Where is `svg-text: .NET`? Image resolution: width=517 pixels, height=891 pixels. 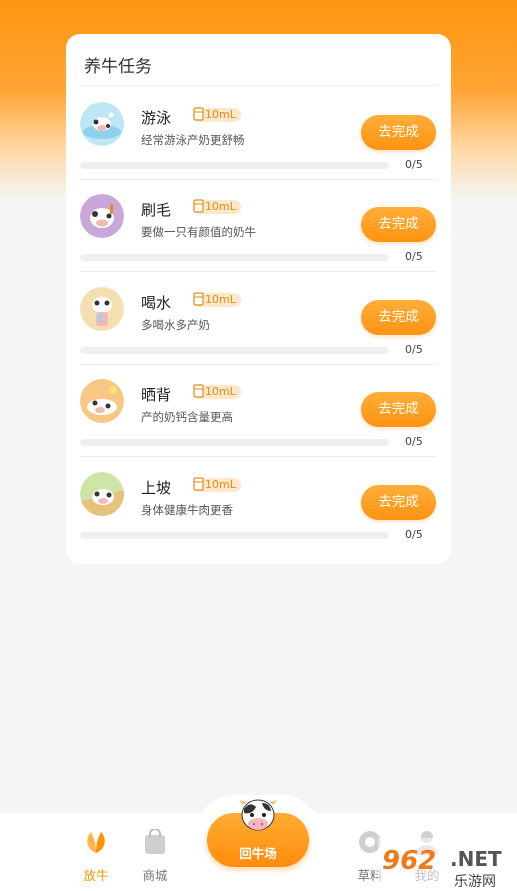 svg-text: .NET is located at coordinates (476, 859).